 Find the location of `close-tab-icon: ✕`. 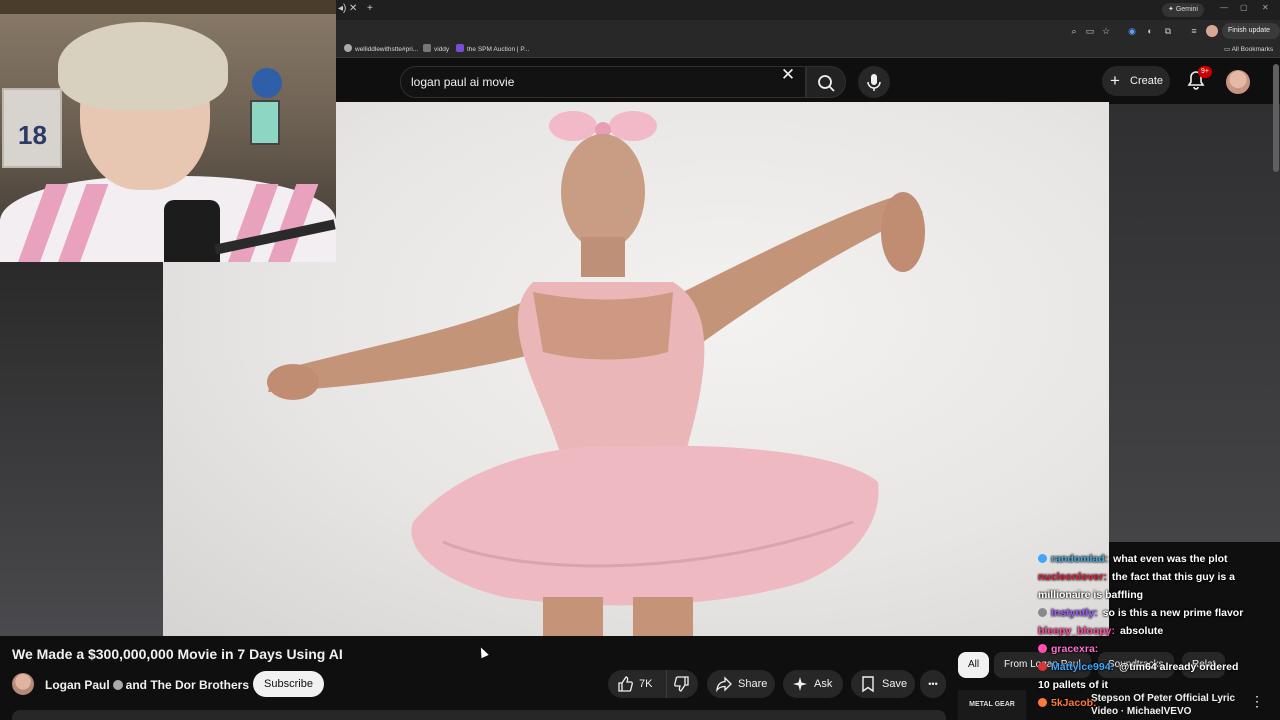

close-tab-icon: ✕ is located at coordinates (353, 8).